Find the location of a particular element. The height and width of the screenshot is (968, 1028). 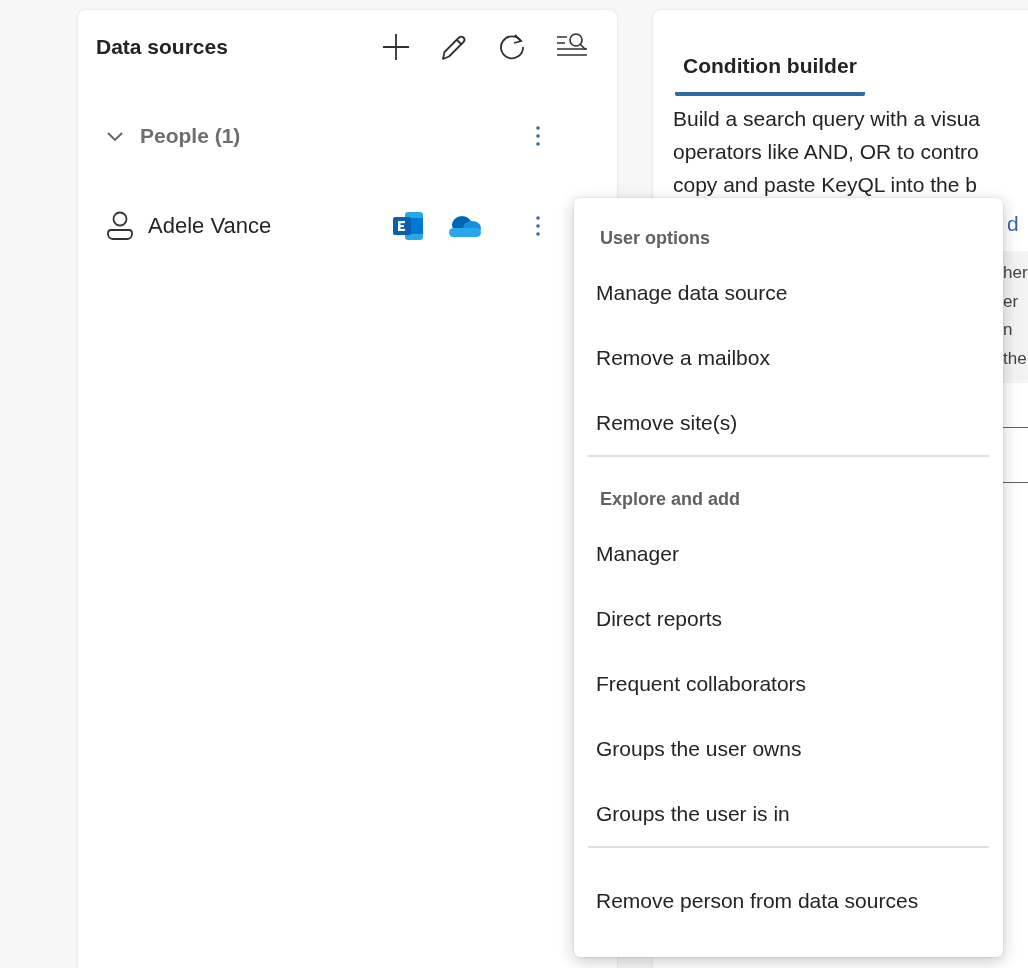

info-text: the is located at coordinates (1015, 358).